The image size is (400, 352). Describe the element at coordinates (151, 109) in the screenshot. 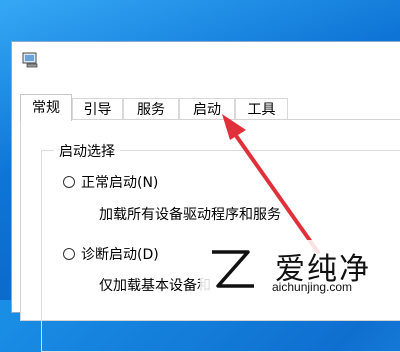

I see `tab-services: 服务` at that location.